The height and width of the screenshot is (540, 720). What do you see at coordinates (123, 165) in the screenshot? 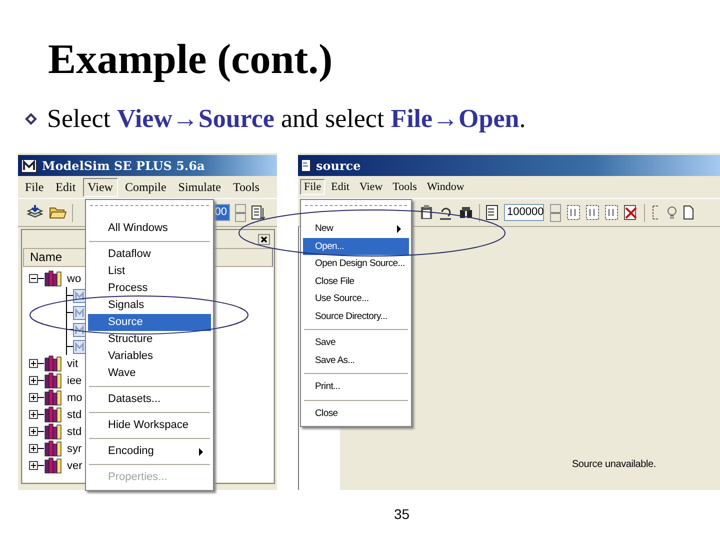
I see `window-title: ModelSim SE PLUS 5.6a` at bounding box center [123, 165].